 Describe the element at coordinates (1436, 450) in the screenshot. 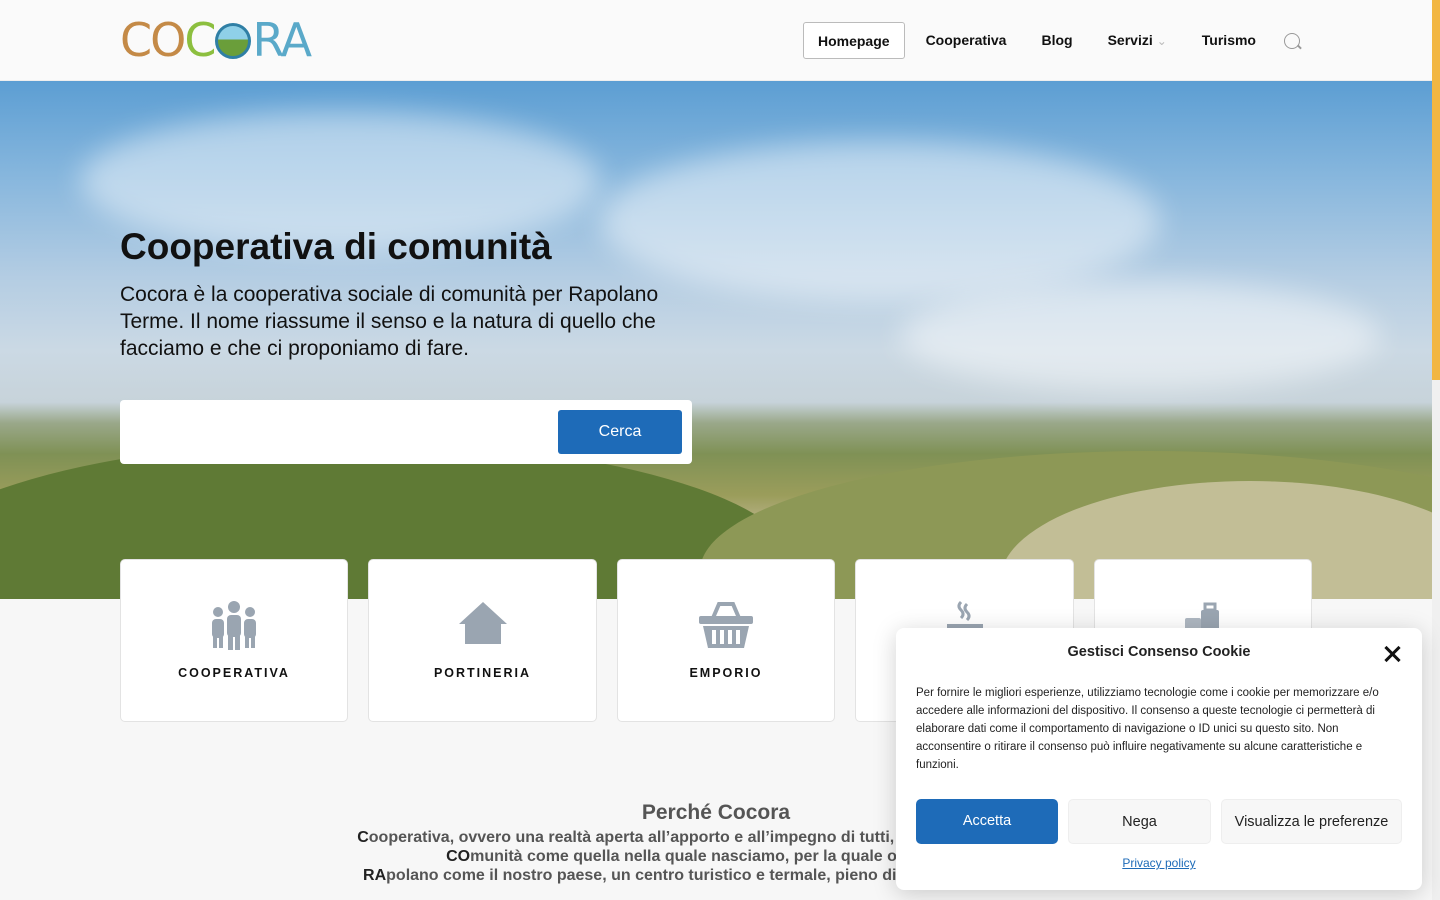

I see `page-scrollbar` at that location.